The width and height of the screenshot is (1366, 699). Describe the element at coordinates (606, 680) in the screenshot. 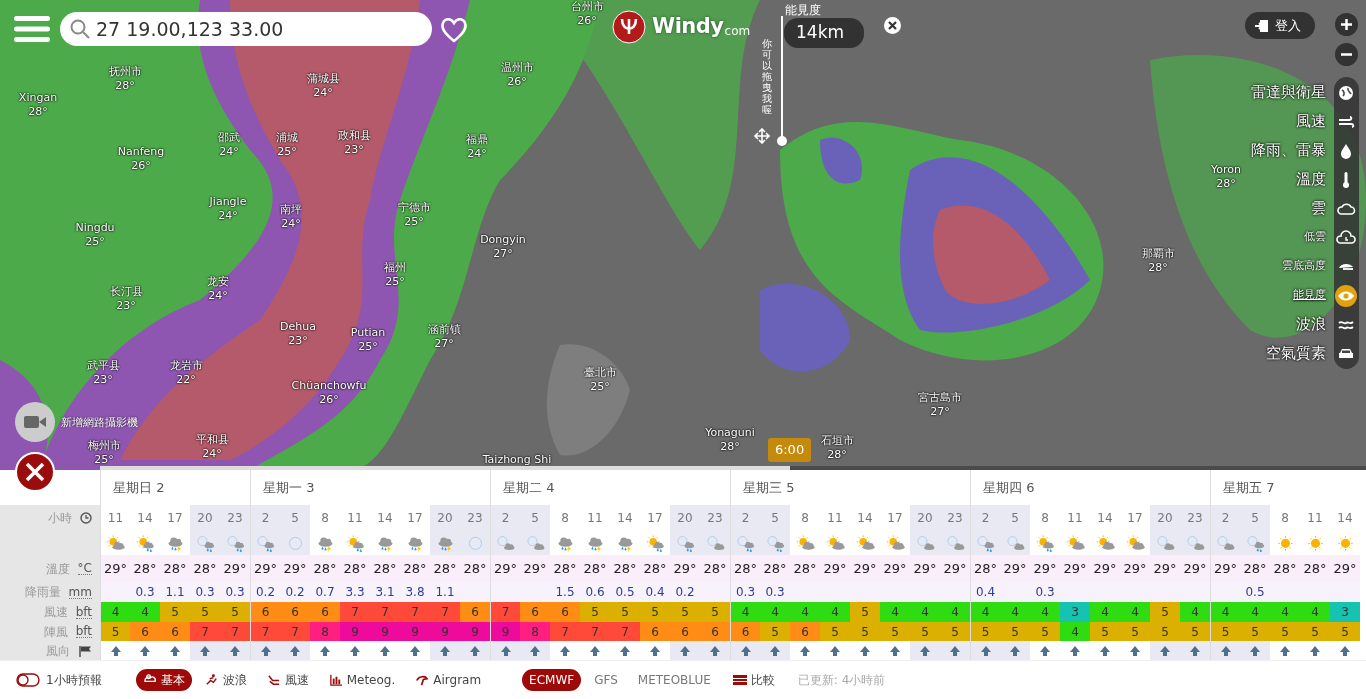

I see `model-tab: GFS` at that location.